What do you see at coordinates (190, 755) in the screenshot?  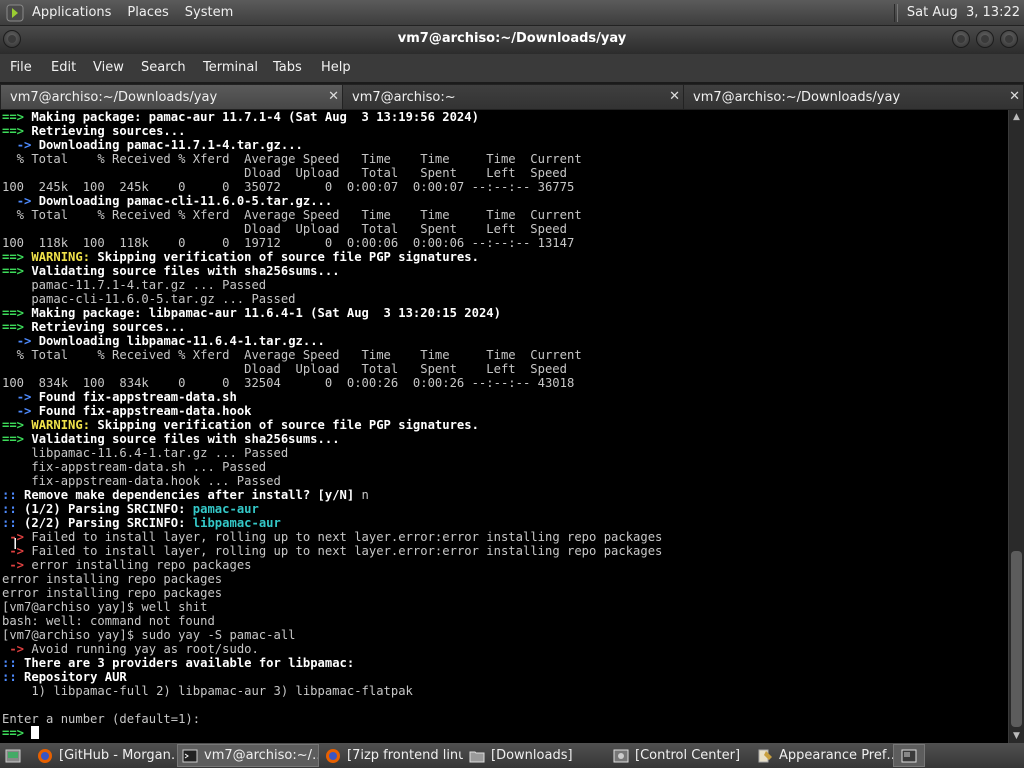 I see `terminal-icon` at bounding box center [190, 755].